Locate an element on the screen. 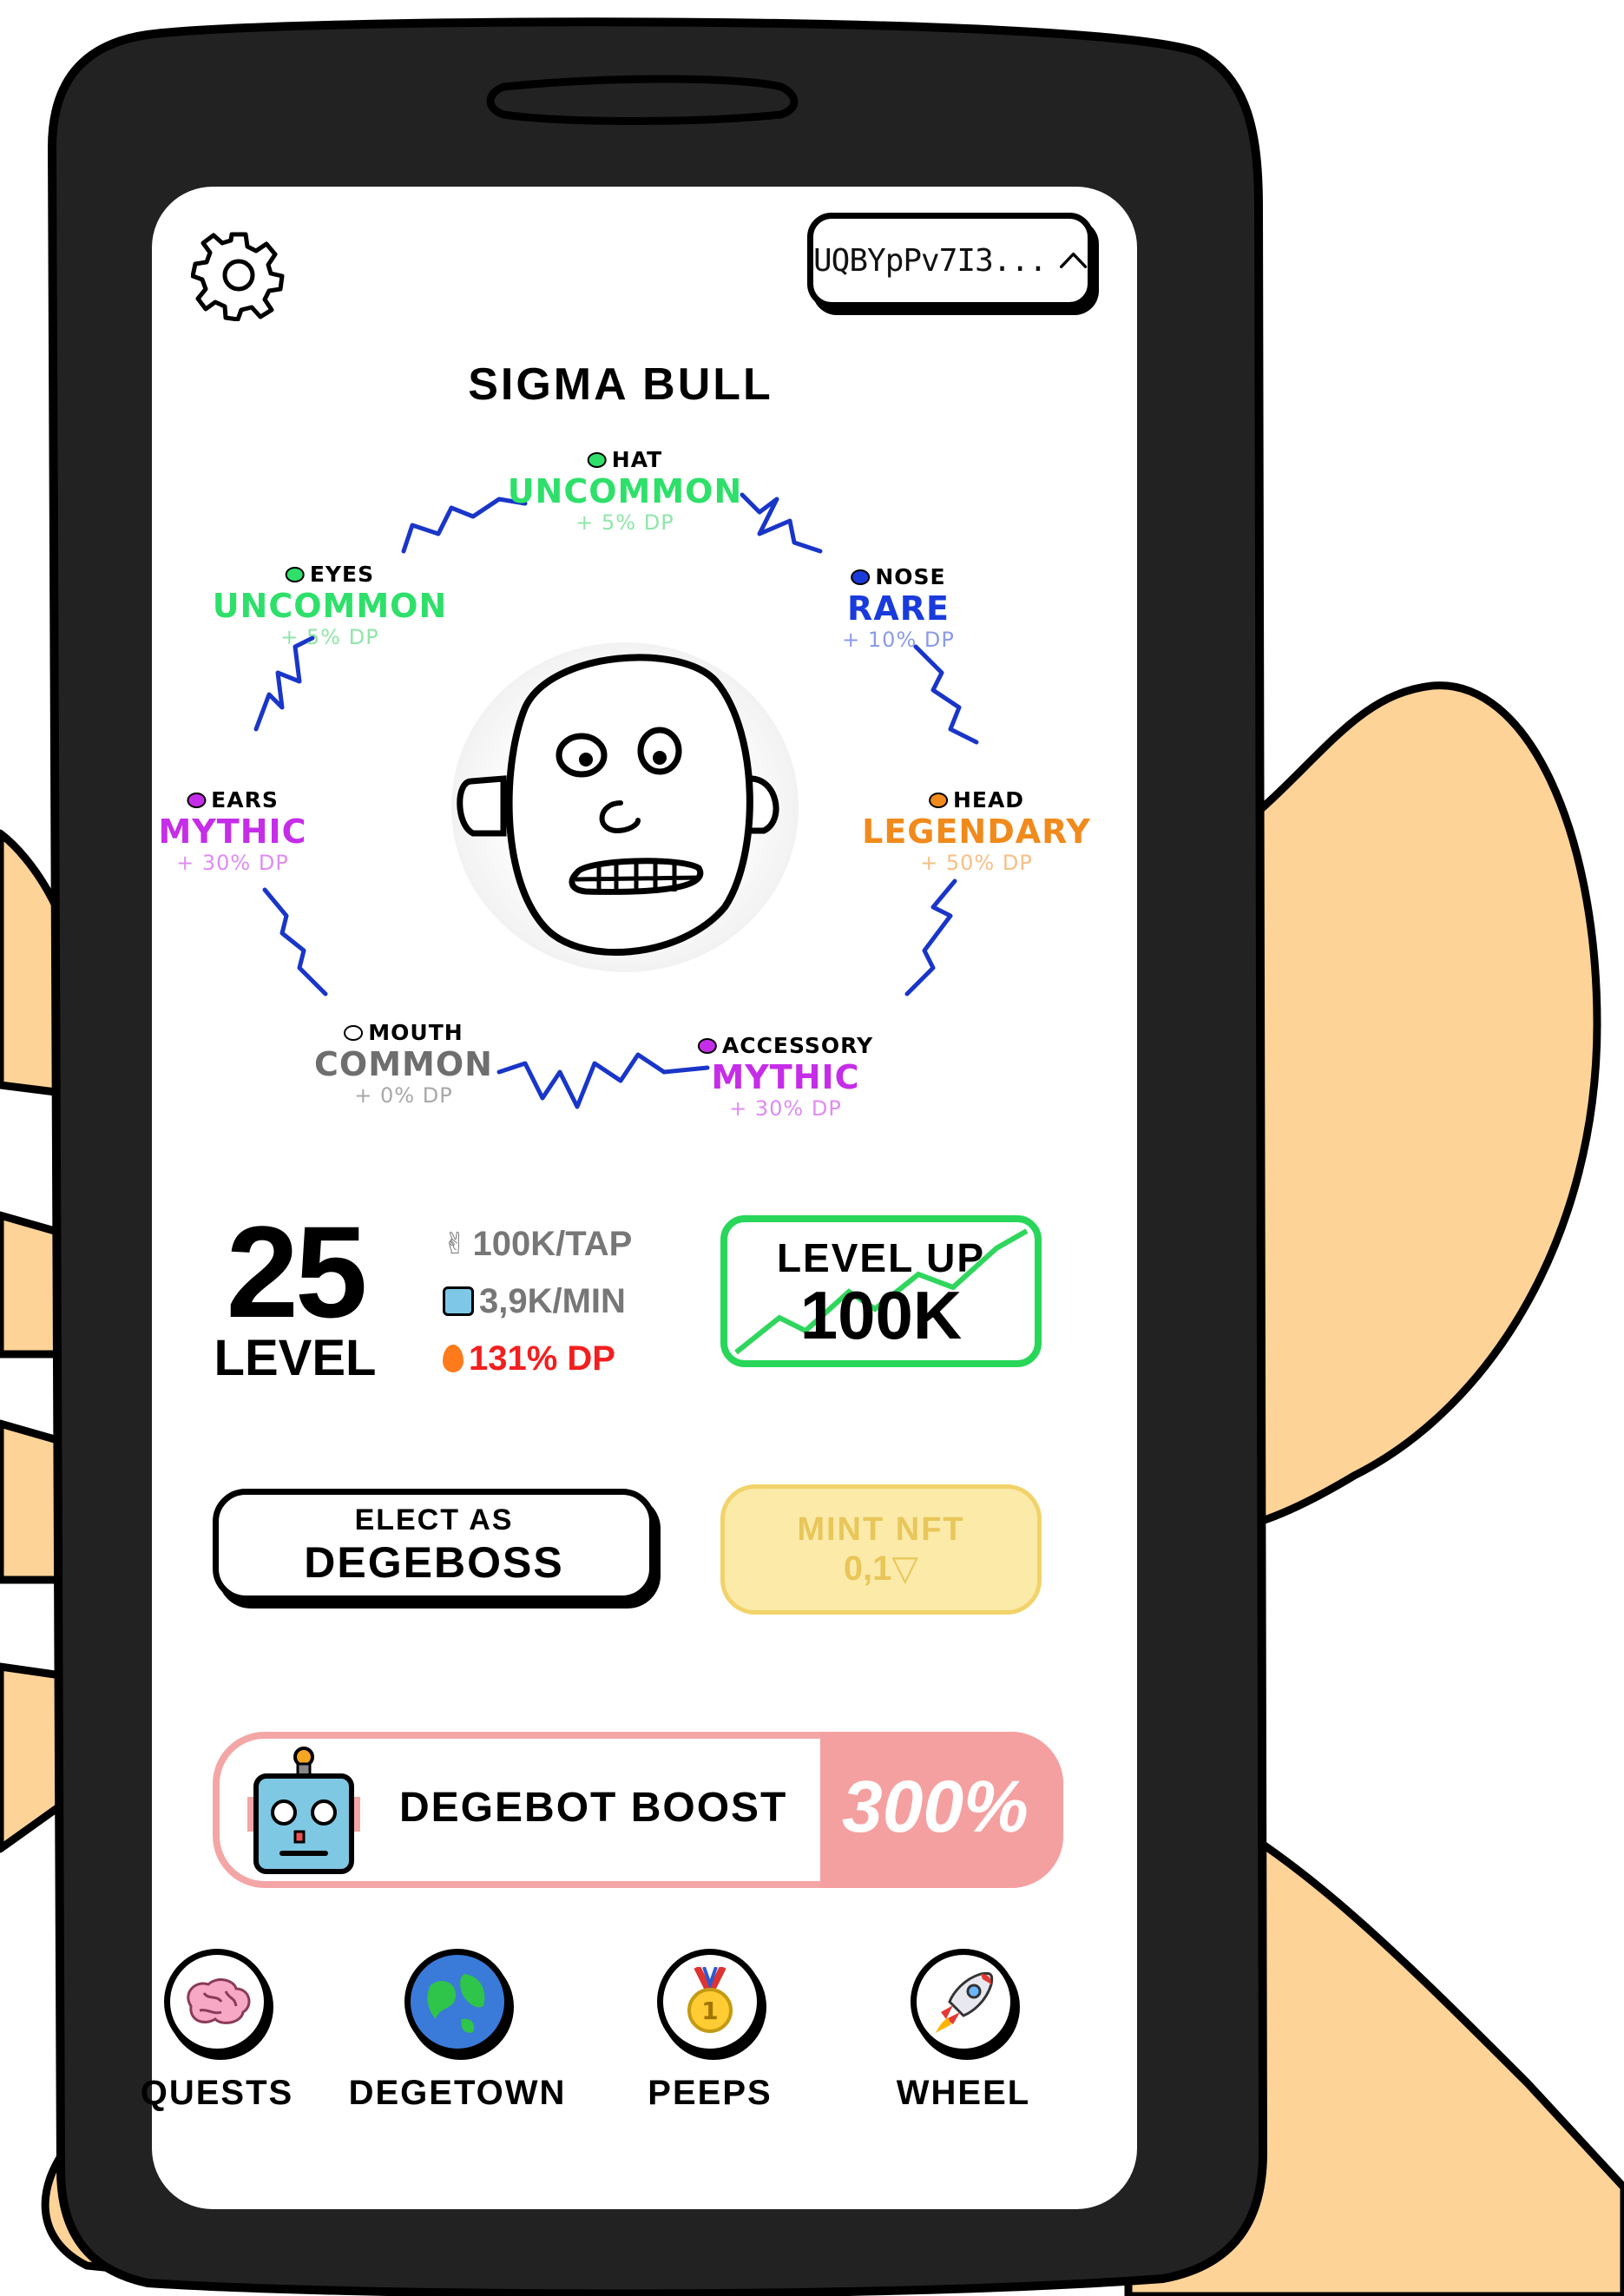 Image resolution: width=1624 pixels, height=2296 pixels. per-min-row: 3,9K/MIN is located at coordinates (537, 1301).